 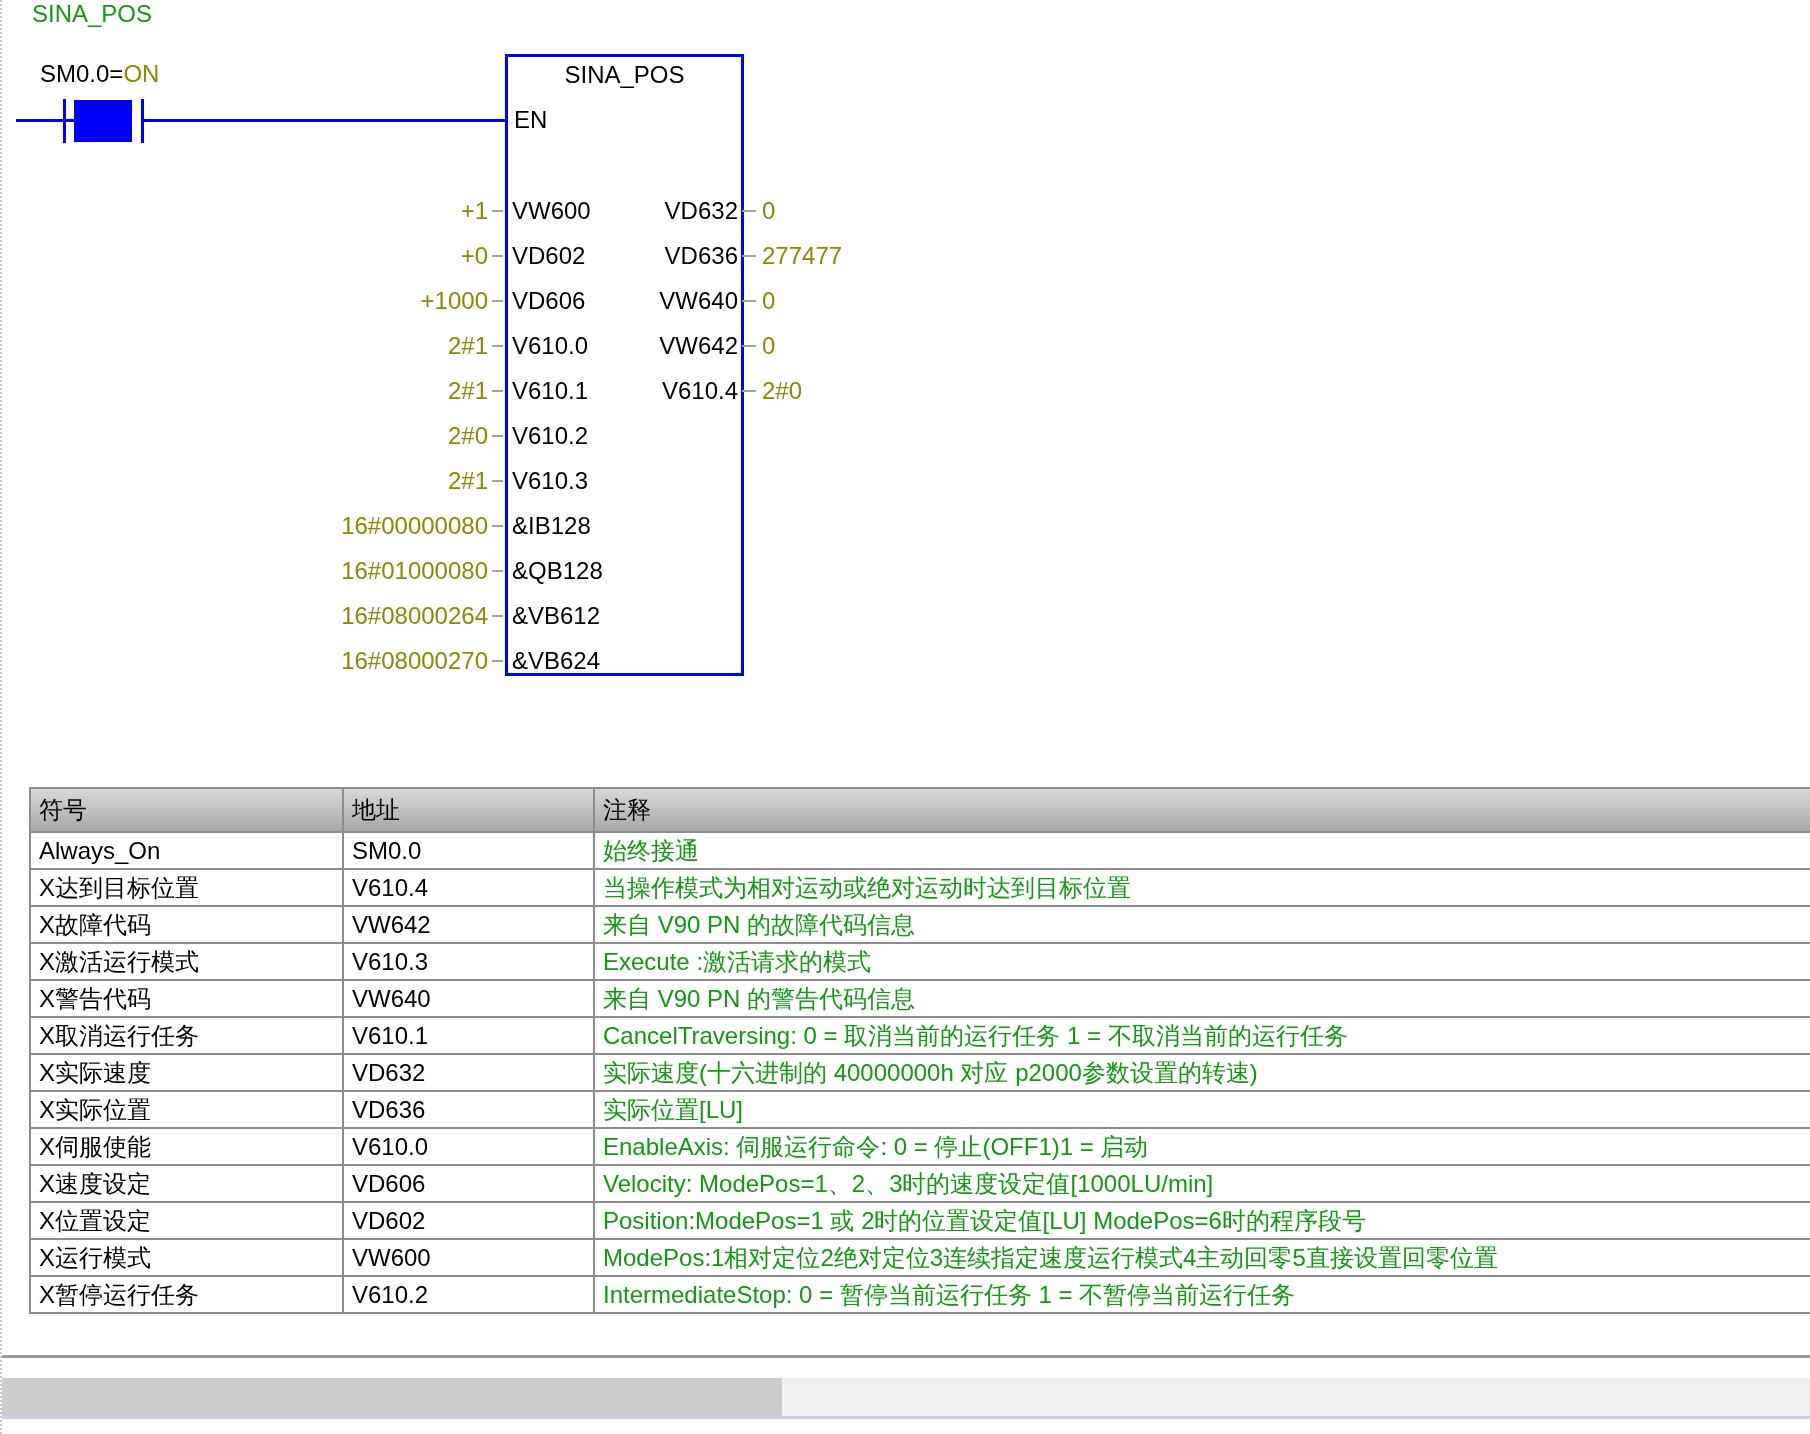 I want to click on input-pin: V610.3, so click(x=550, y=480).